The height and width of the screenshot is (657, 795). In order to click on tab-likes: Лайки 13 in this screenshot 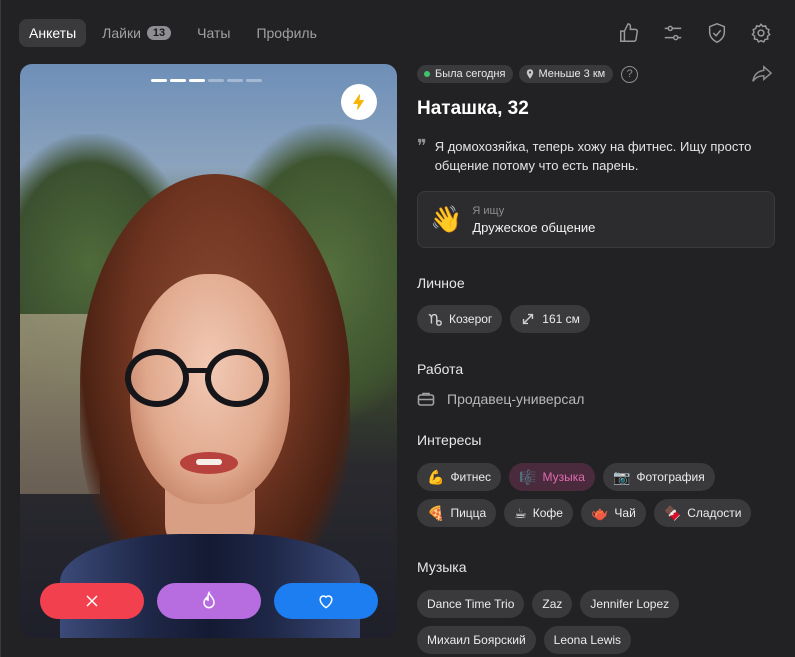, I will do `click(136, 33)`.